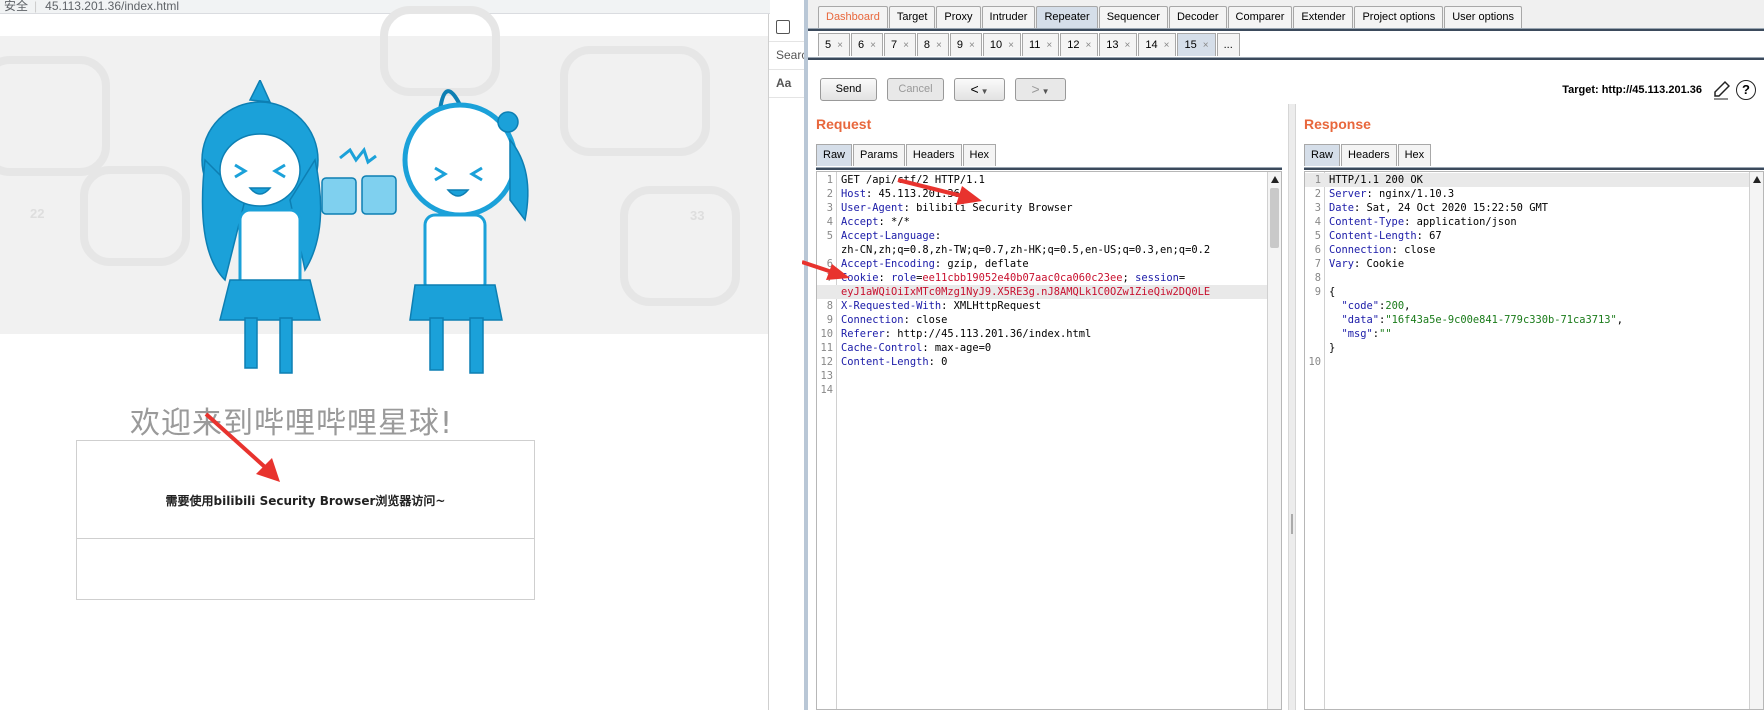 This screenshot has width=1764, height=710. Describe the element at coordinates (933, 155) in the screenshot. I see `tab-request-headers: Headers` at that location.